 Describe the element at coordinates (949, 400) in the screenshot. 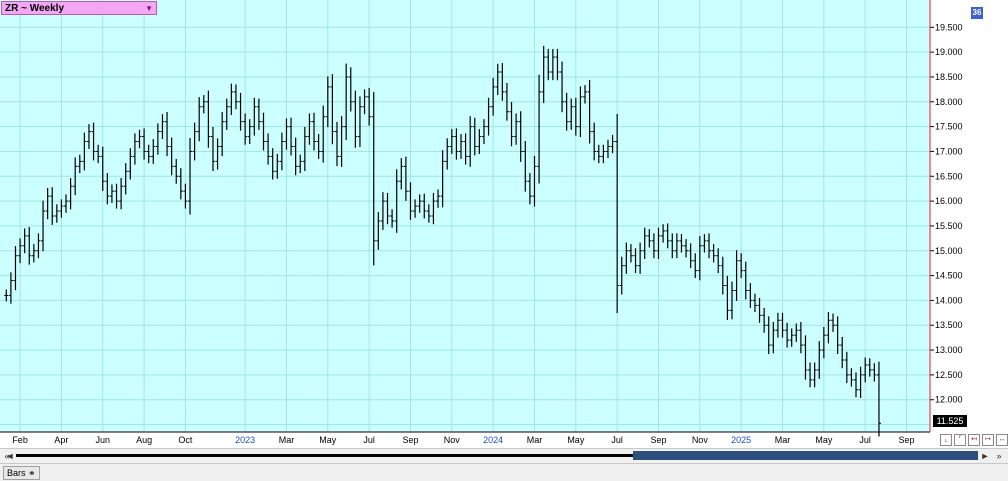

I see `y-tick-label: 12.000` at that location.